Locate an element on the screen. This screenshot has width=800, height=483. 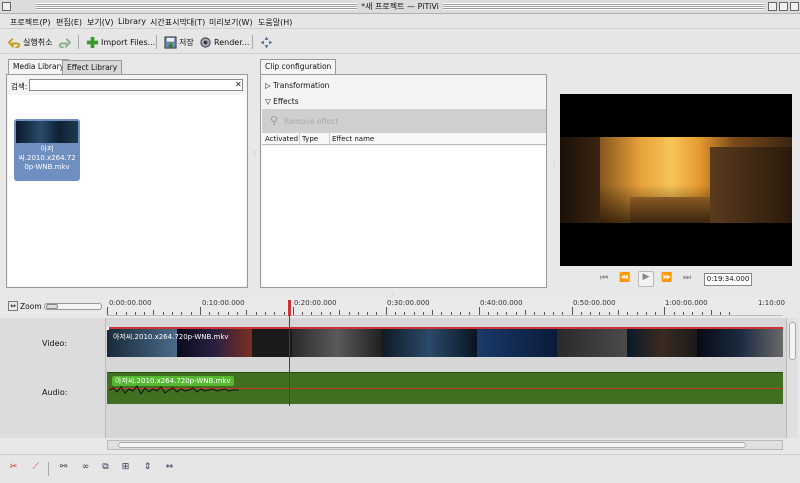
fast-forward-button: ⏩ is located at coordinates (667, 279).